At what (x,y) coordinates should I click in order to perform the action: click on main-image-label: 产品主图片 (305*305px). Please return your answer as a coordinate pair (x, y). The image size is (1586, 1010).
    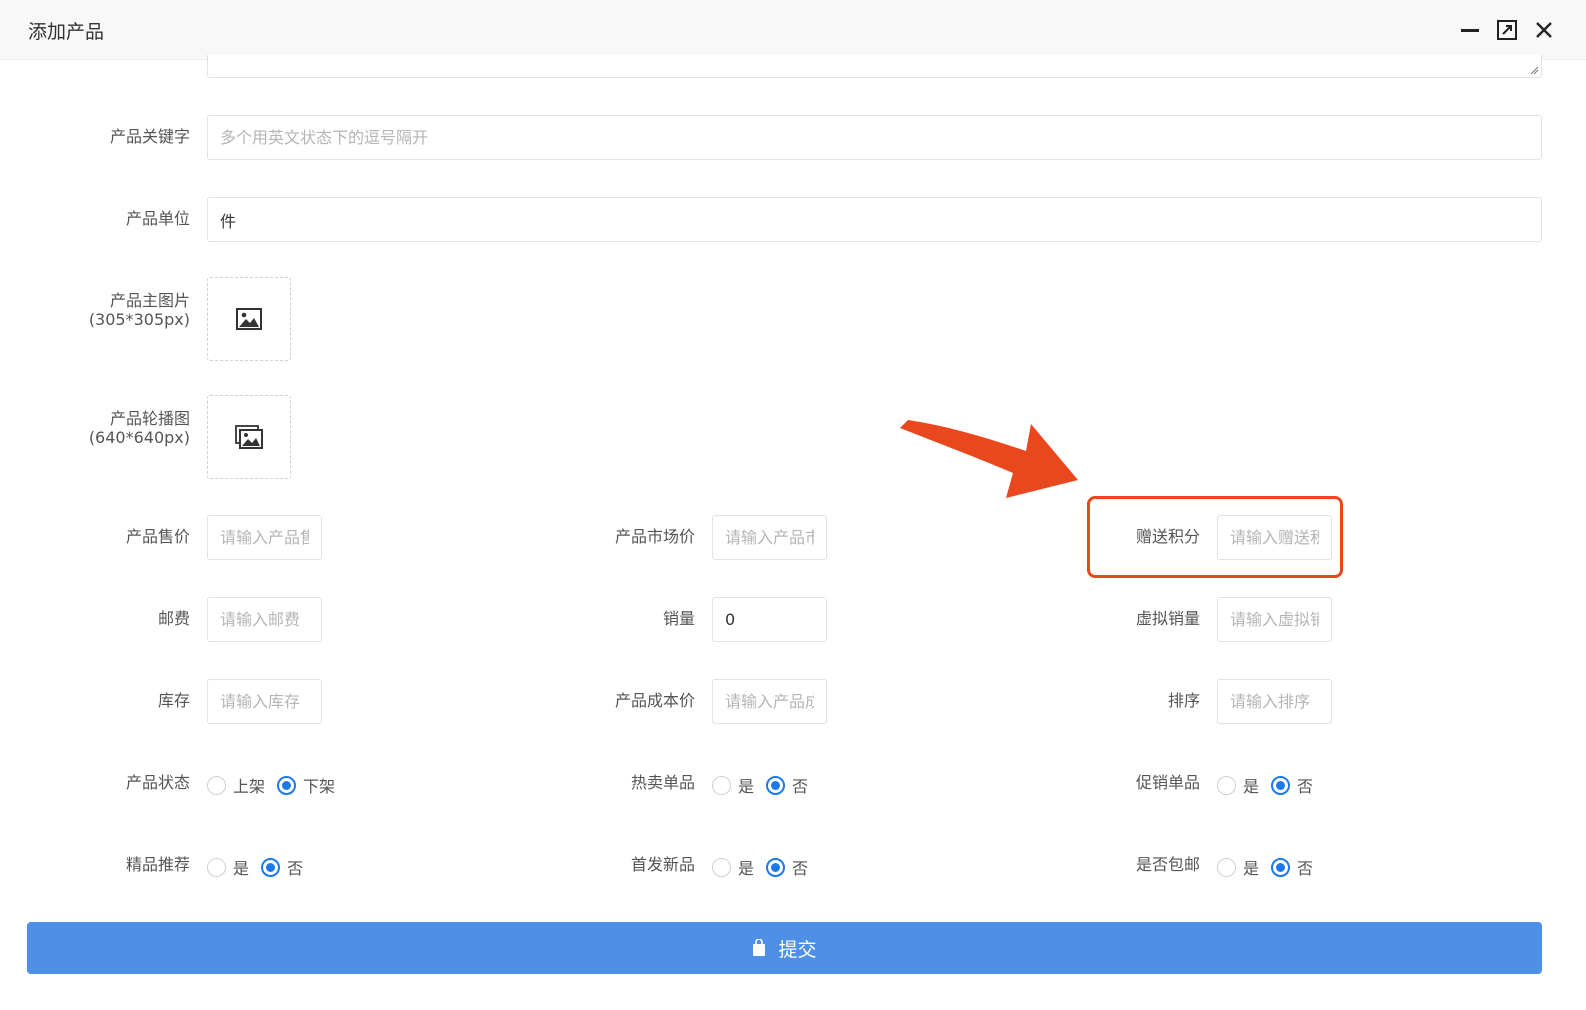
    Looking at the image, I should click on (125, 310).